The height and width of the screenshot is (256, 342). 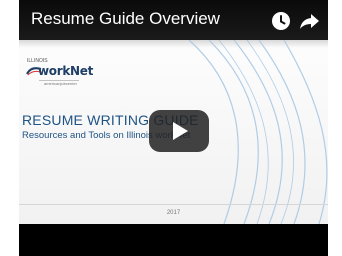 What do you see at coordinates (173, 204) in the screenshot?
I see `slide-footer-divider` at bounding box center [173, 204].